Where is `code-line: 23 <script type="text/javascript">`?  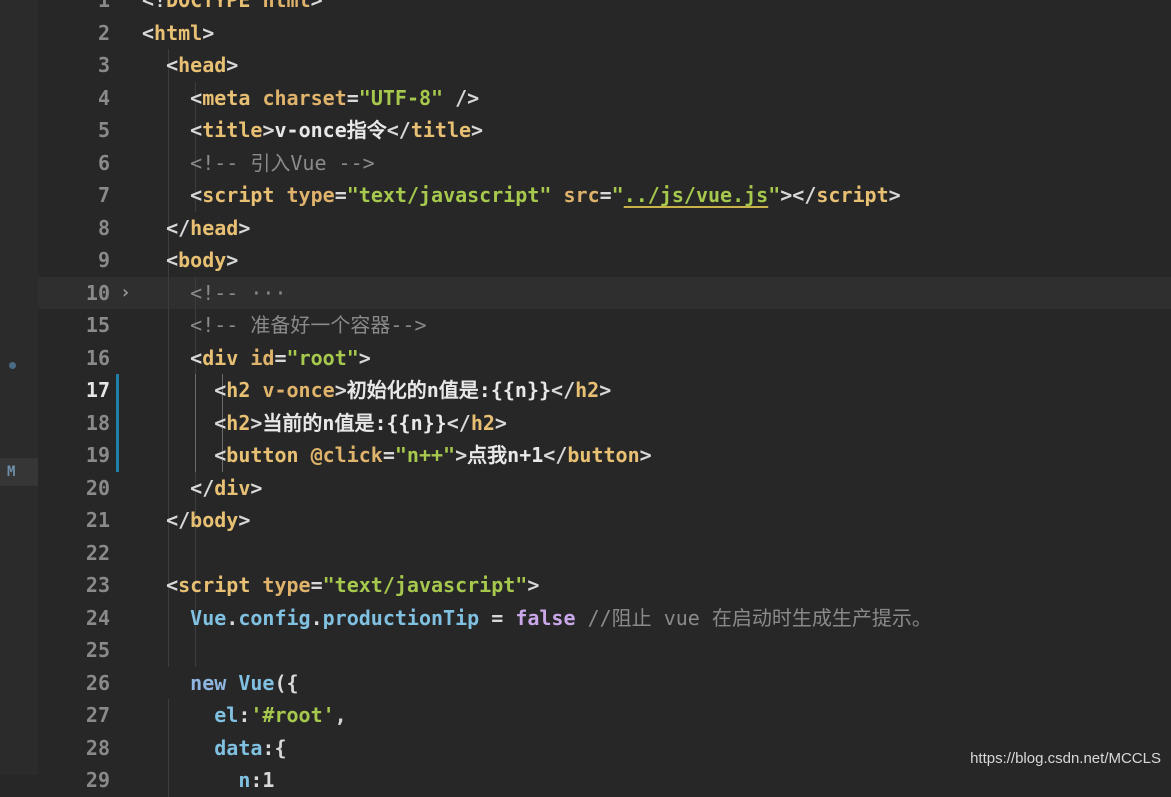
code-line: 23 <script type="text/javascript"> is located at coordinates (604, 585).